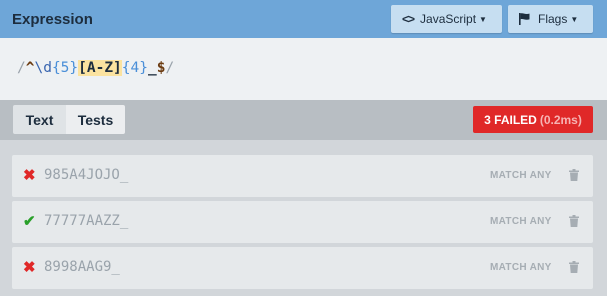 Image resolution: width=607 pixels, height=296 pixels. What do you see at coordinates (82, 267) in the screenshot?
I see `test-input: 8998AAG9_` at bounding box center [82, 267].